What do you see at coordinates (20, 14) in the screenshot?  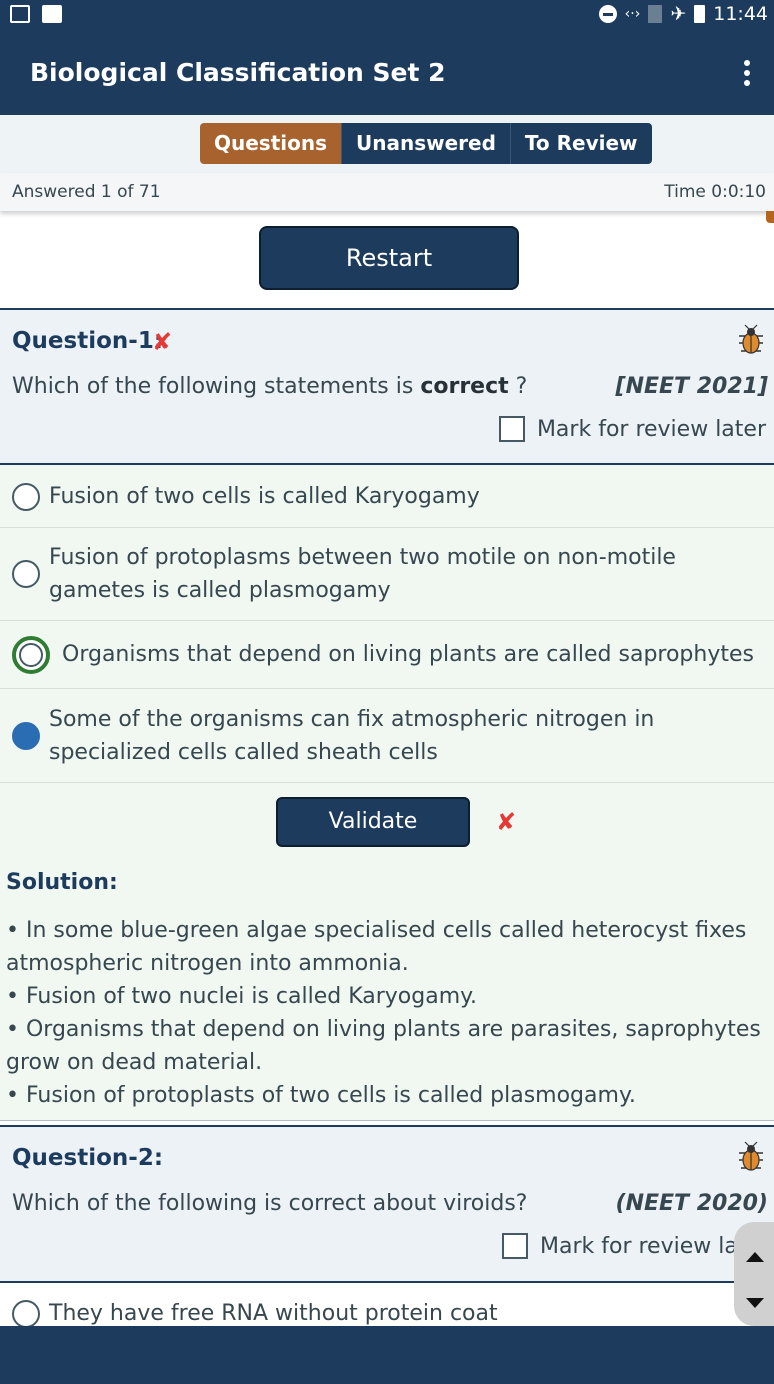 I see `image-notification-icon` at bounding box center [20, 14].